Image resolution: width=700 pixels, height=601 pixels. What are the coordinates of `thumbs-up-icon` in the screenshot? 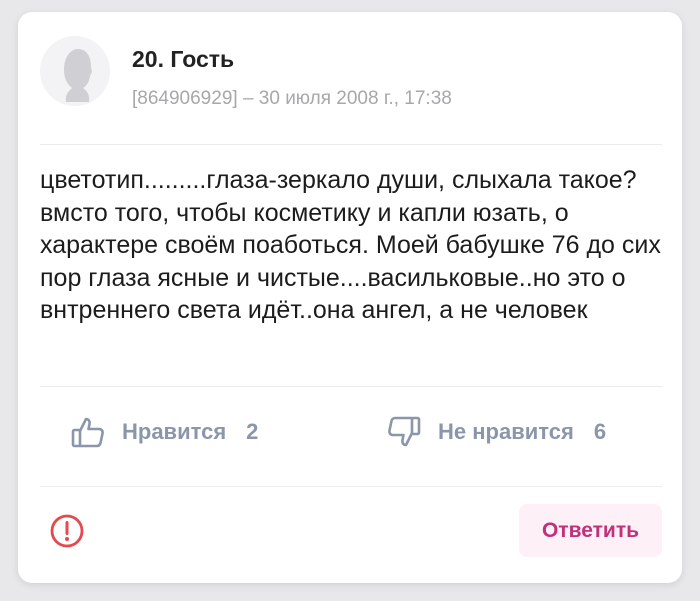 It's located at (87, 432).